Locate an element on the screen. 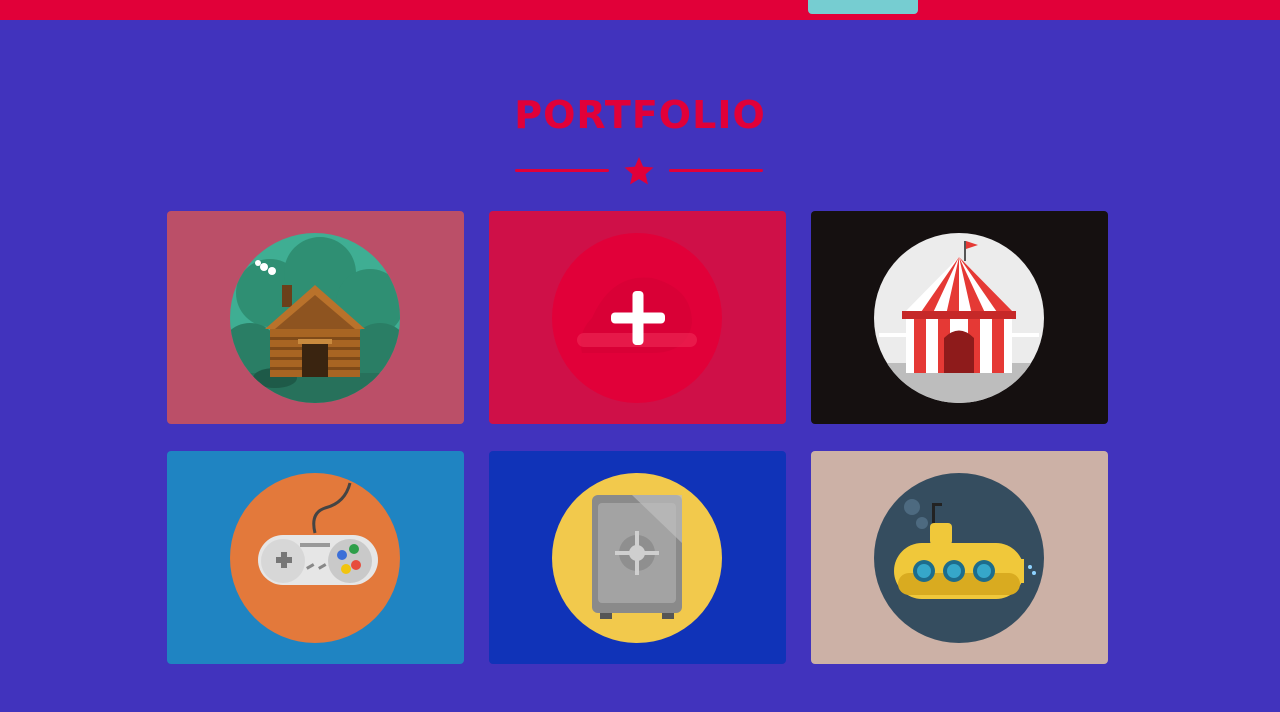 This screenshot has height=712, width=1280. circus-tent-icon is located at coordinates (959, 318).